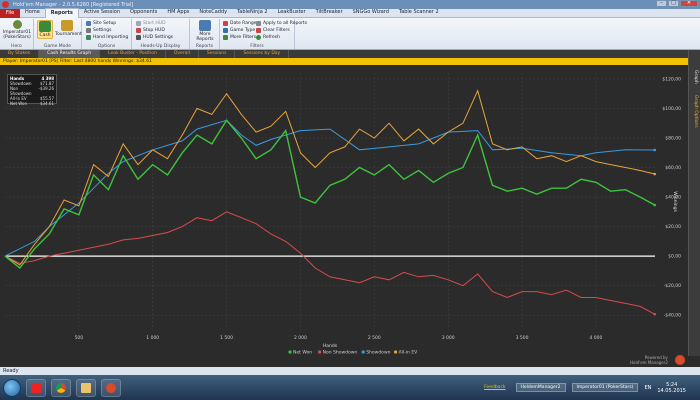 The width and height of the screenshot is (700, 400). Describe the element at coordinates (217, 54) in the screenshot. I see `report-tab-sessions: Sessions` at that location.